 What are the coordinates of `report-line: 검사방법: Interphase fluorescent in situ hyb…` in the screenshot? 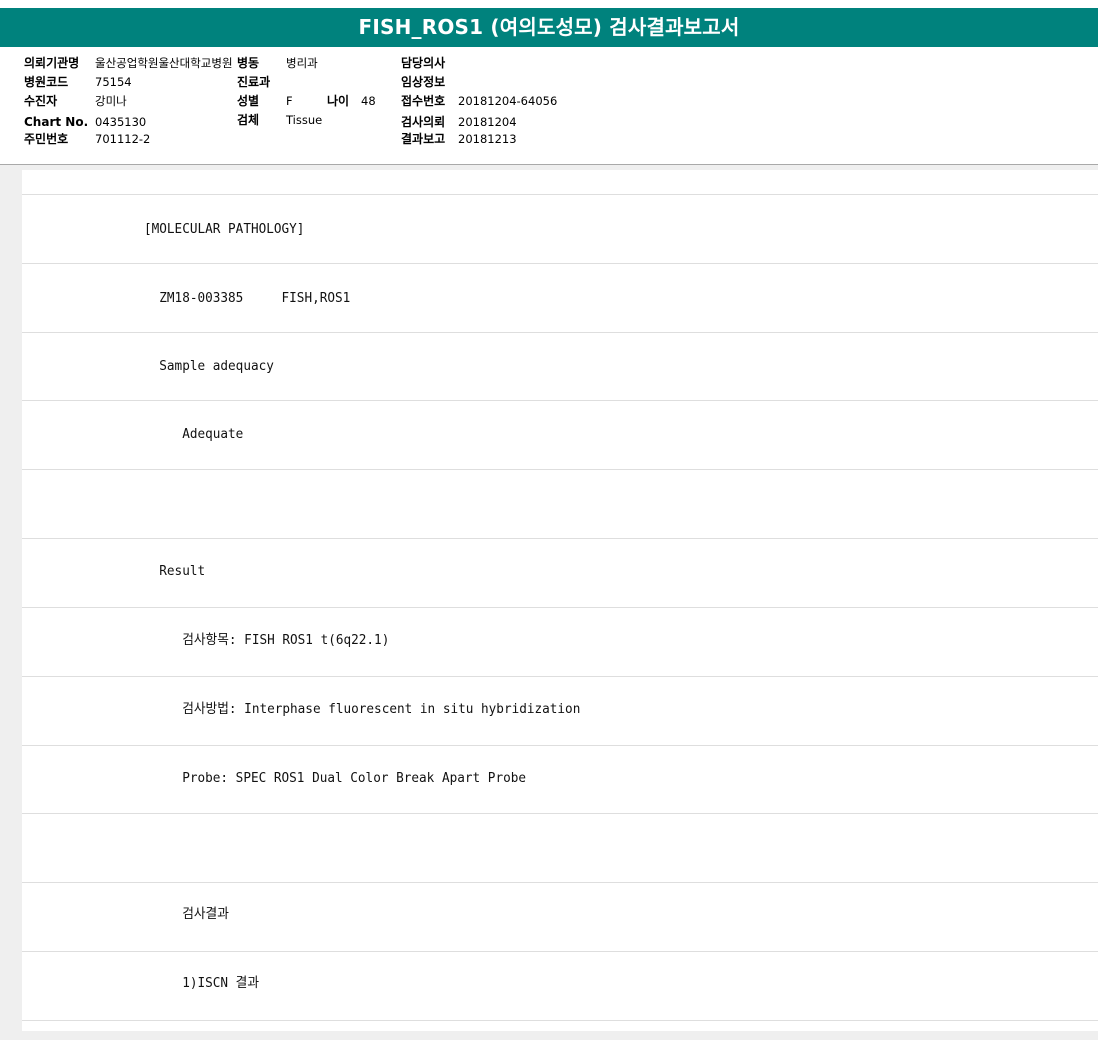 It's located at (560, 711).